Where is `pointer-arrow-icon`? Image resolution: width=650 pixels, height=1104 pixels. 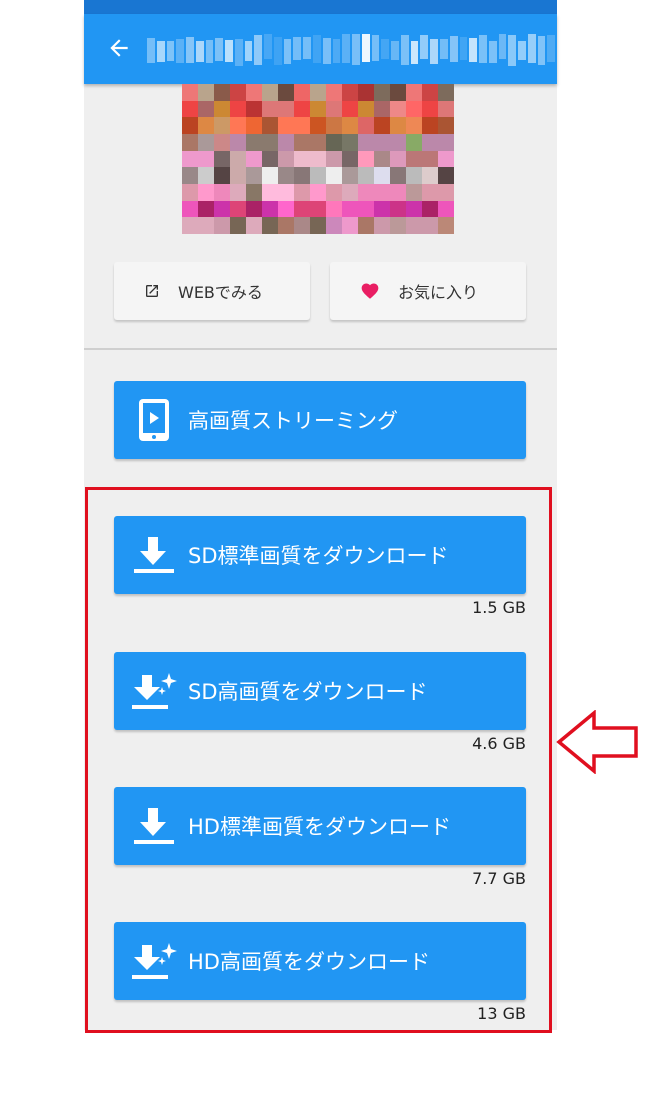
pointer-arrow-icon is located at coordinates (598, 743).